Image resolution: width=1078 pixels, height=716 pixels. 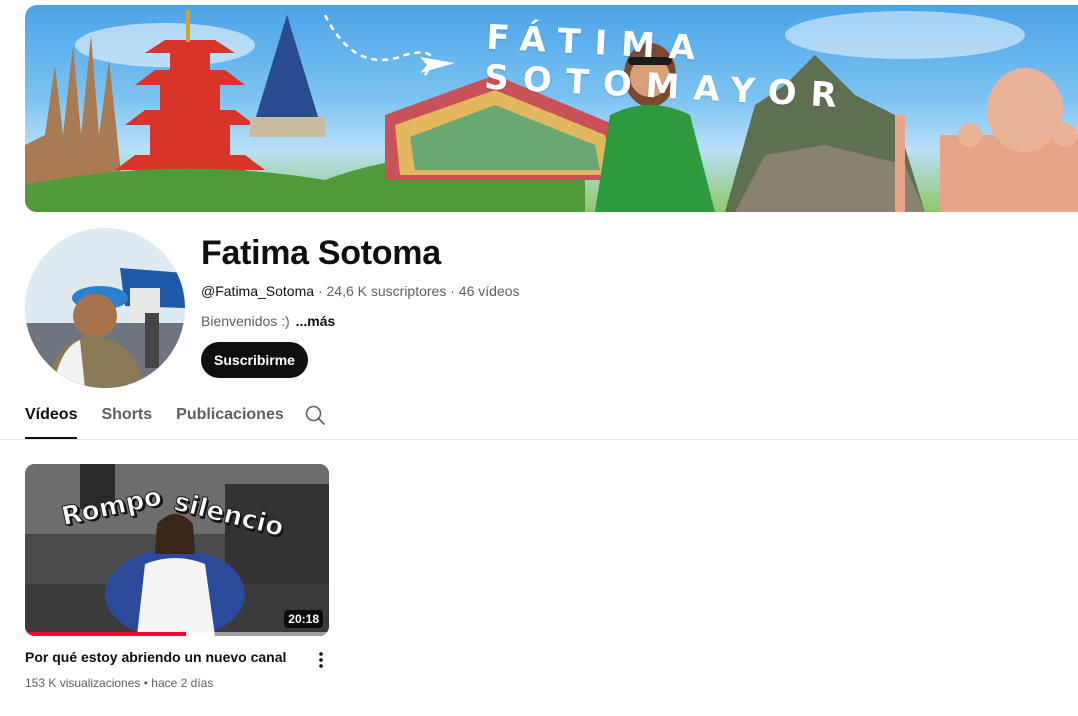 I want to click on description-text: Bienvenidos :), so click(x=245, y=321).